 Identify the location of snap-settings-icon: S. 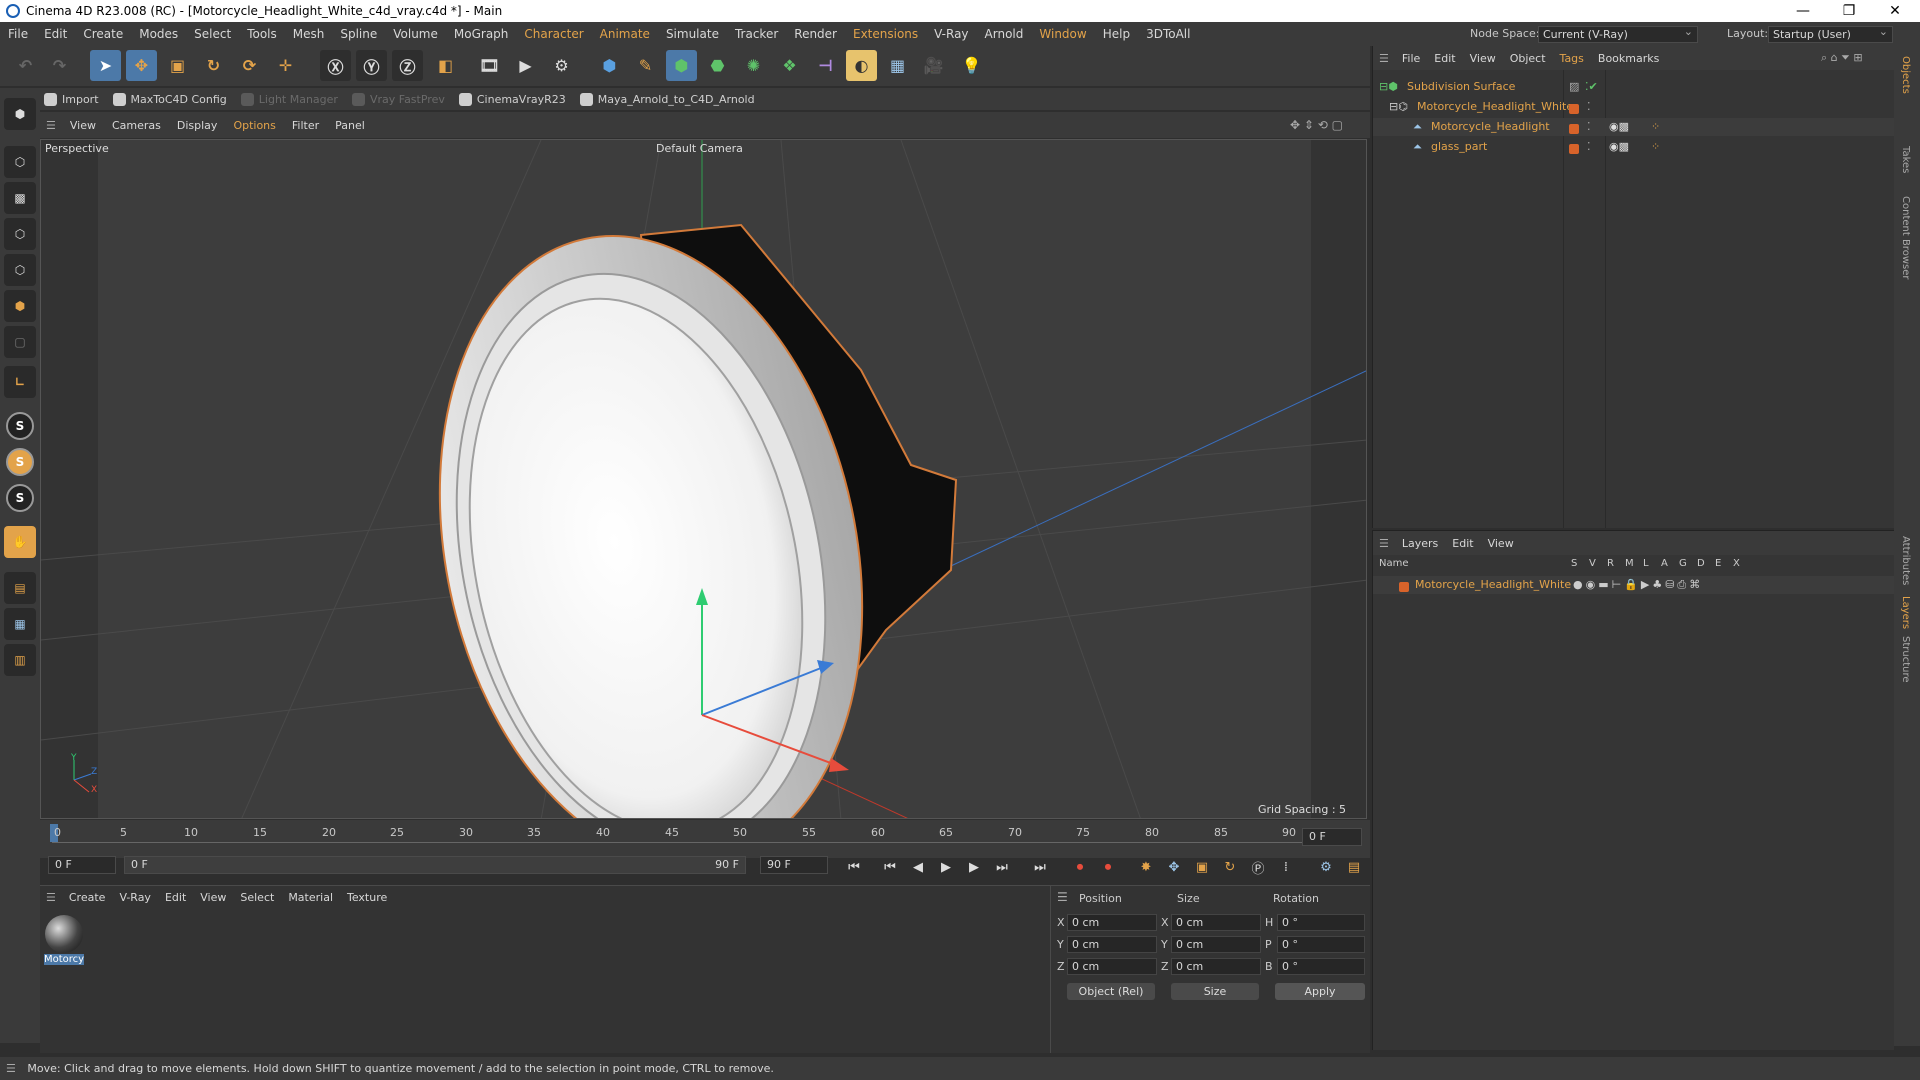
(20, 462).